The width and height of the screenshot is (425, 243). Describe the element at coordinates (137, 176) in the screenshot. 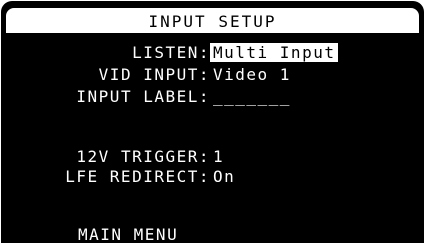

I see `lfe-redirect-label: LFE REDIRECT:` at that location.